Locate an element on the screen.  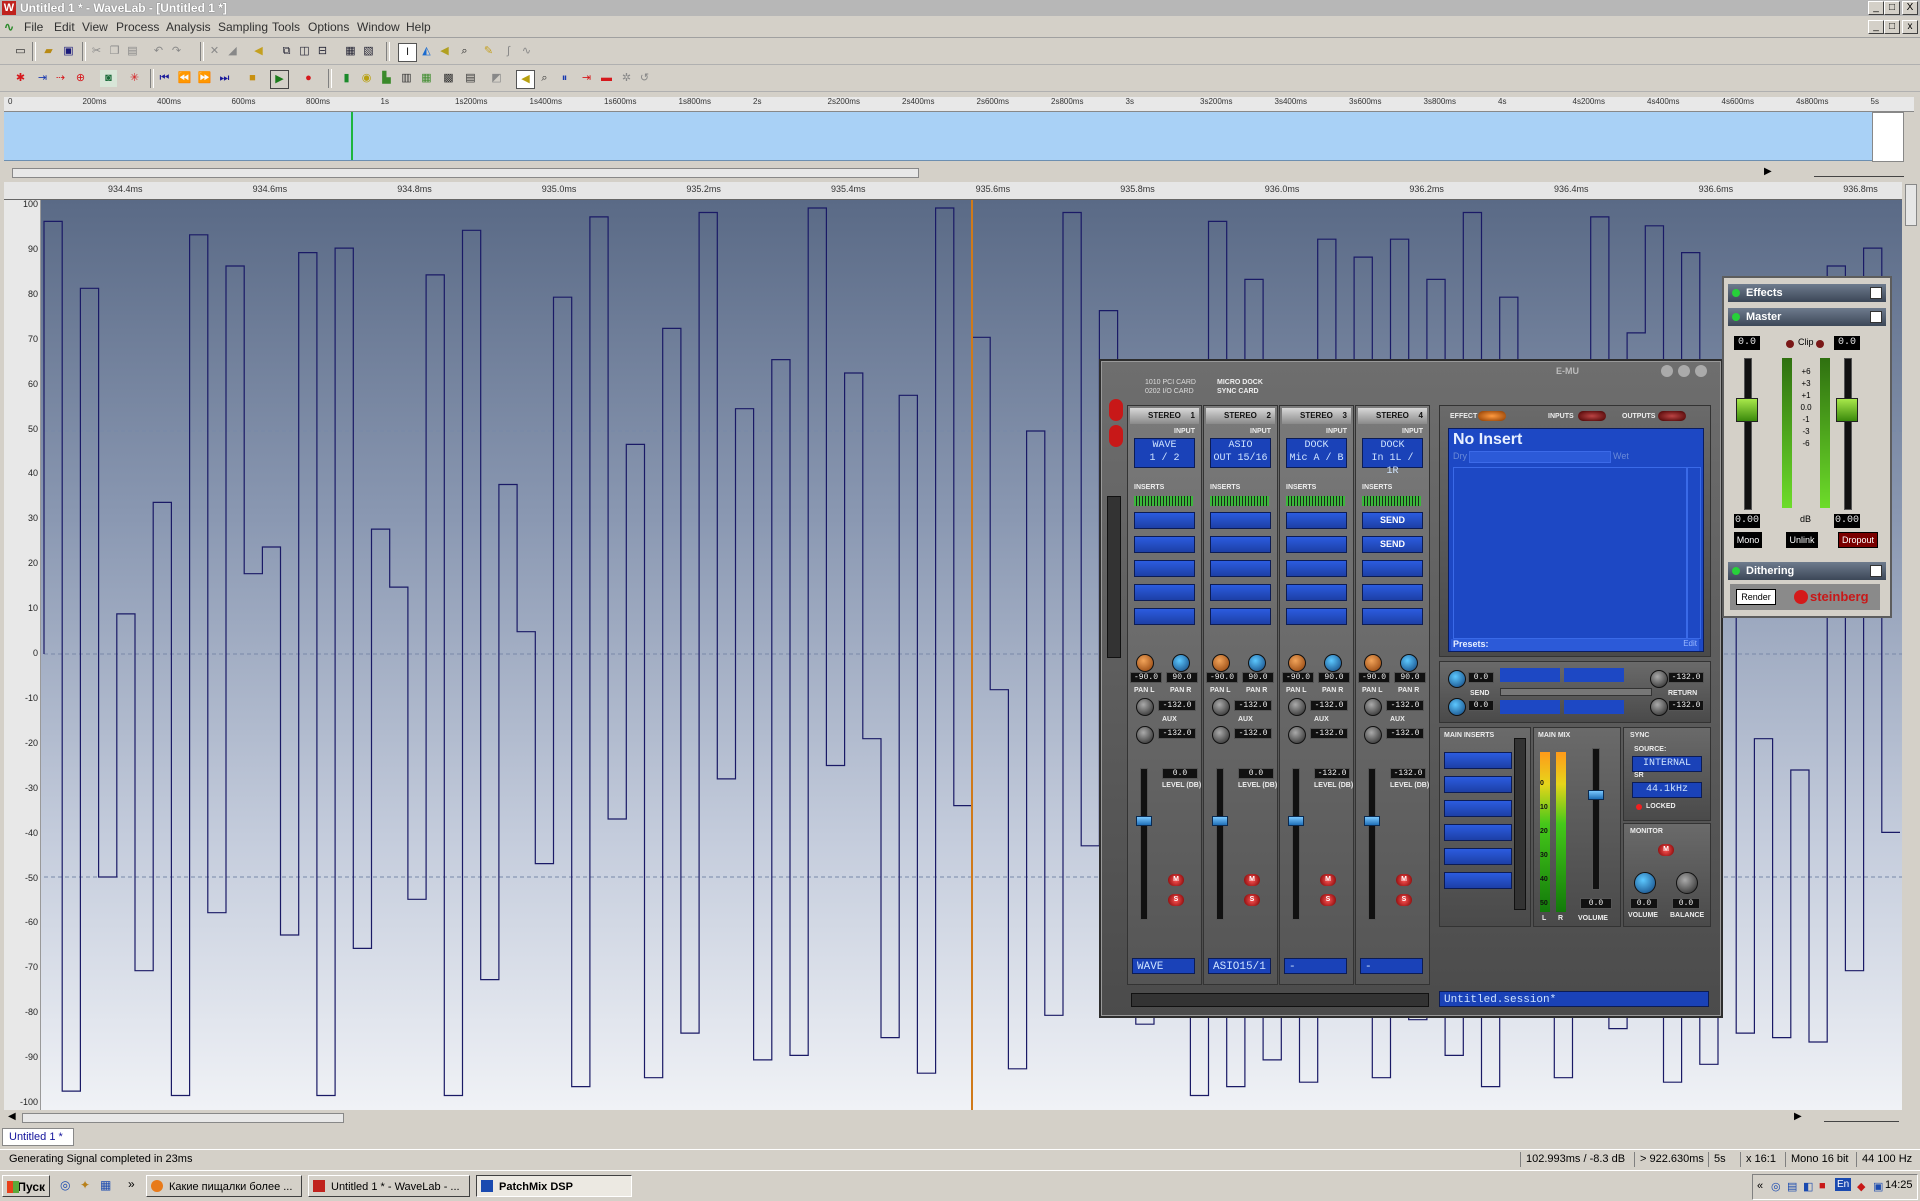
level-value: -132.0 is located at coordinates (1332, 773).